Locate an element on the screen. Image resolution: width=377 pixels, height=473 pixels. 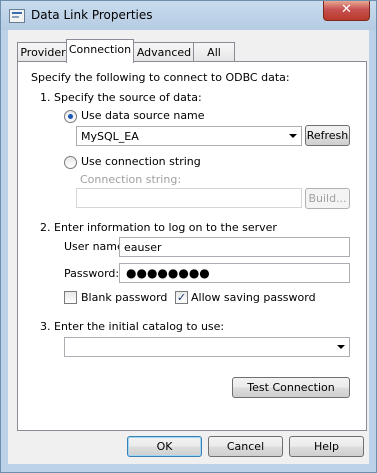
connstr-input is located at coordinates (189, 198).